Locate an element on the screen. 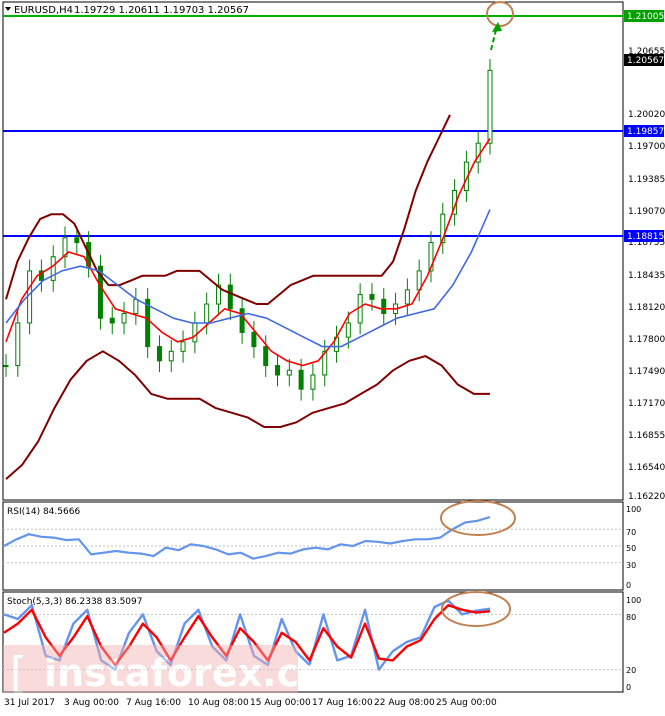  stoch-tick: 100 is located at coordinates (633, 600).